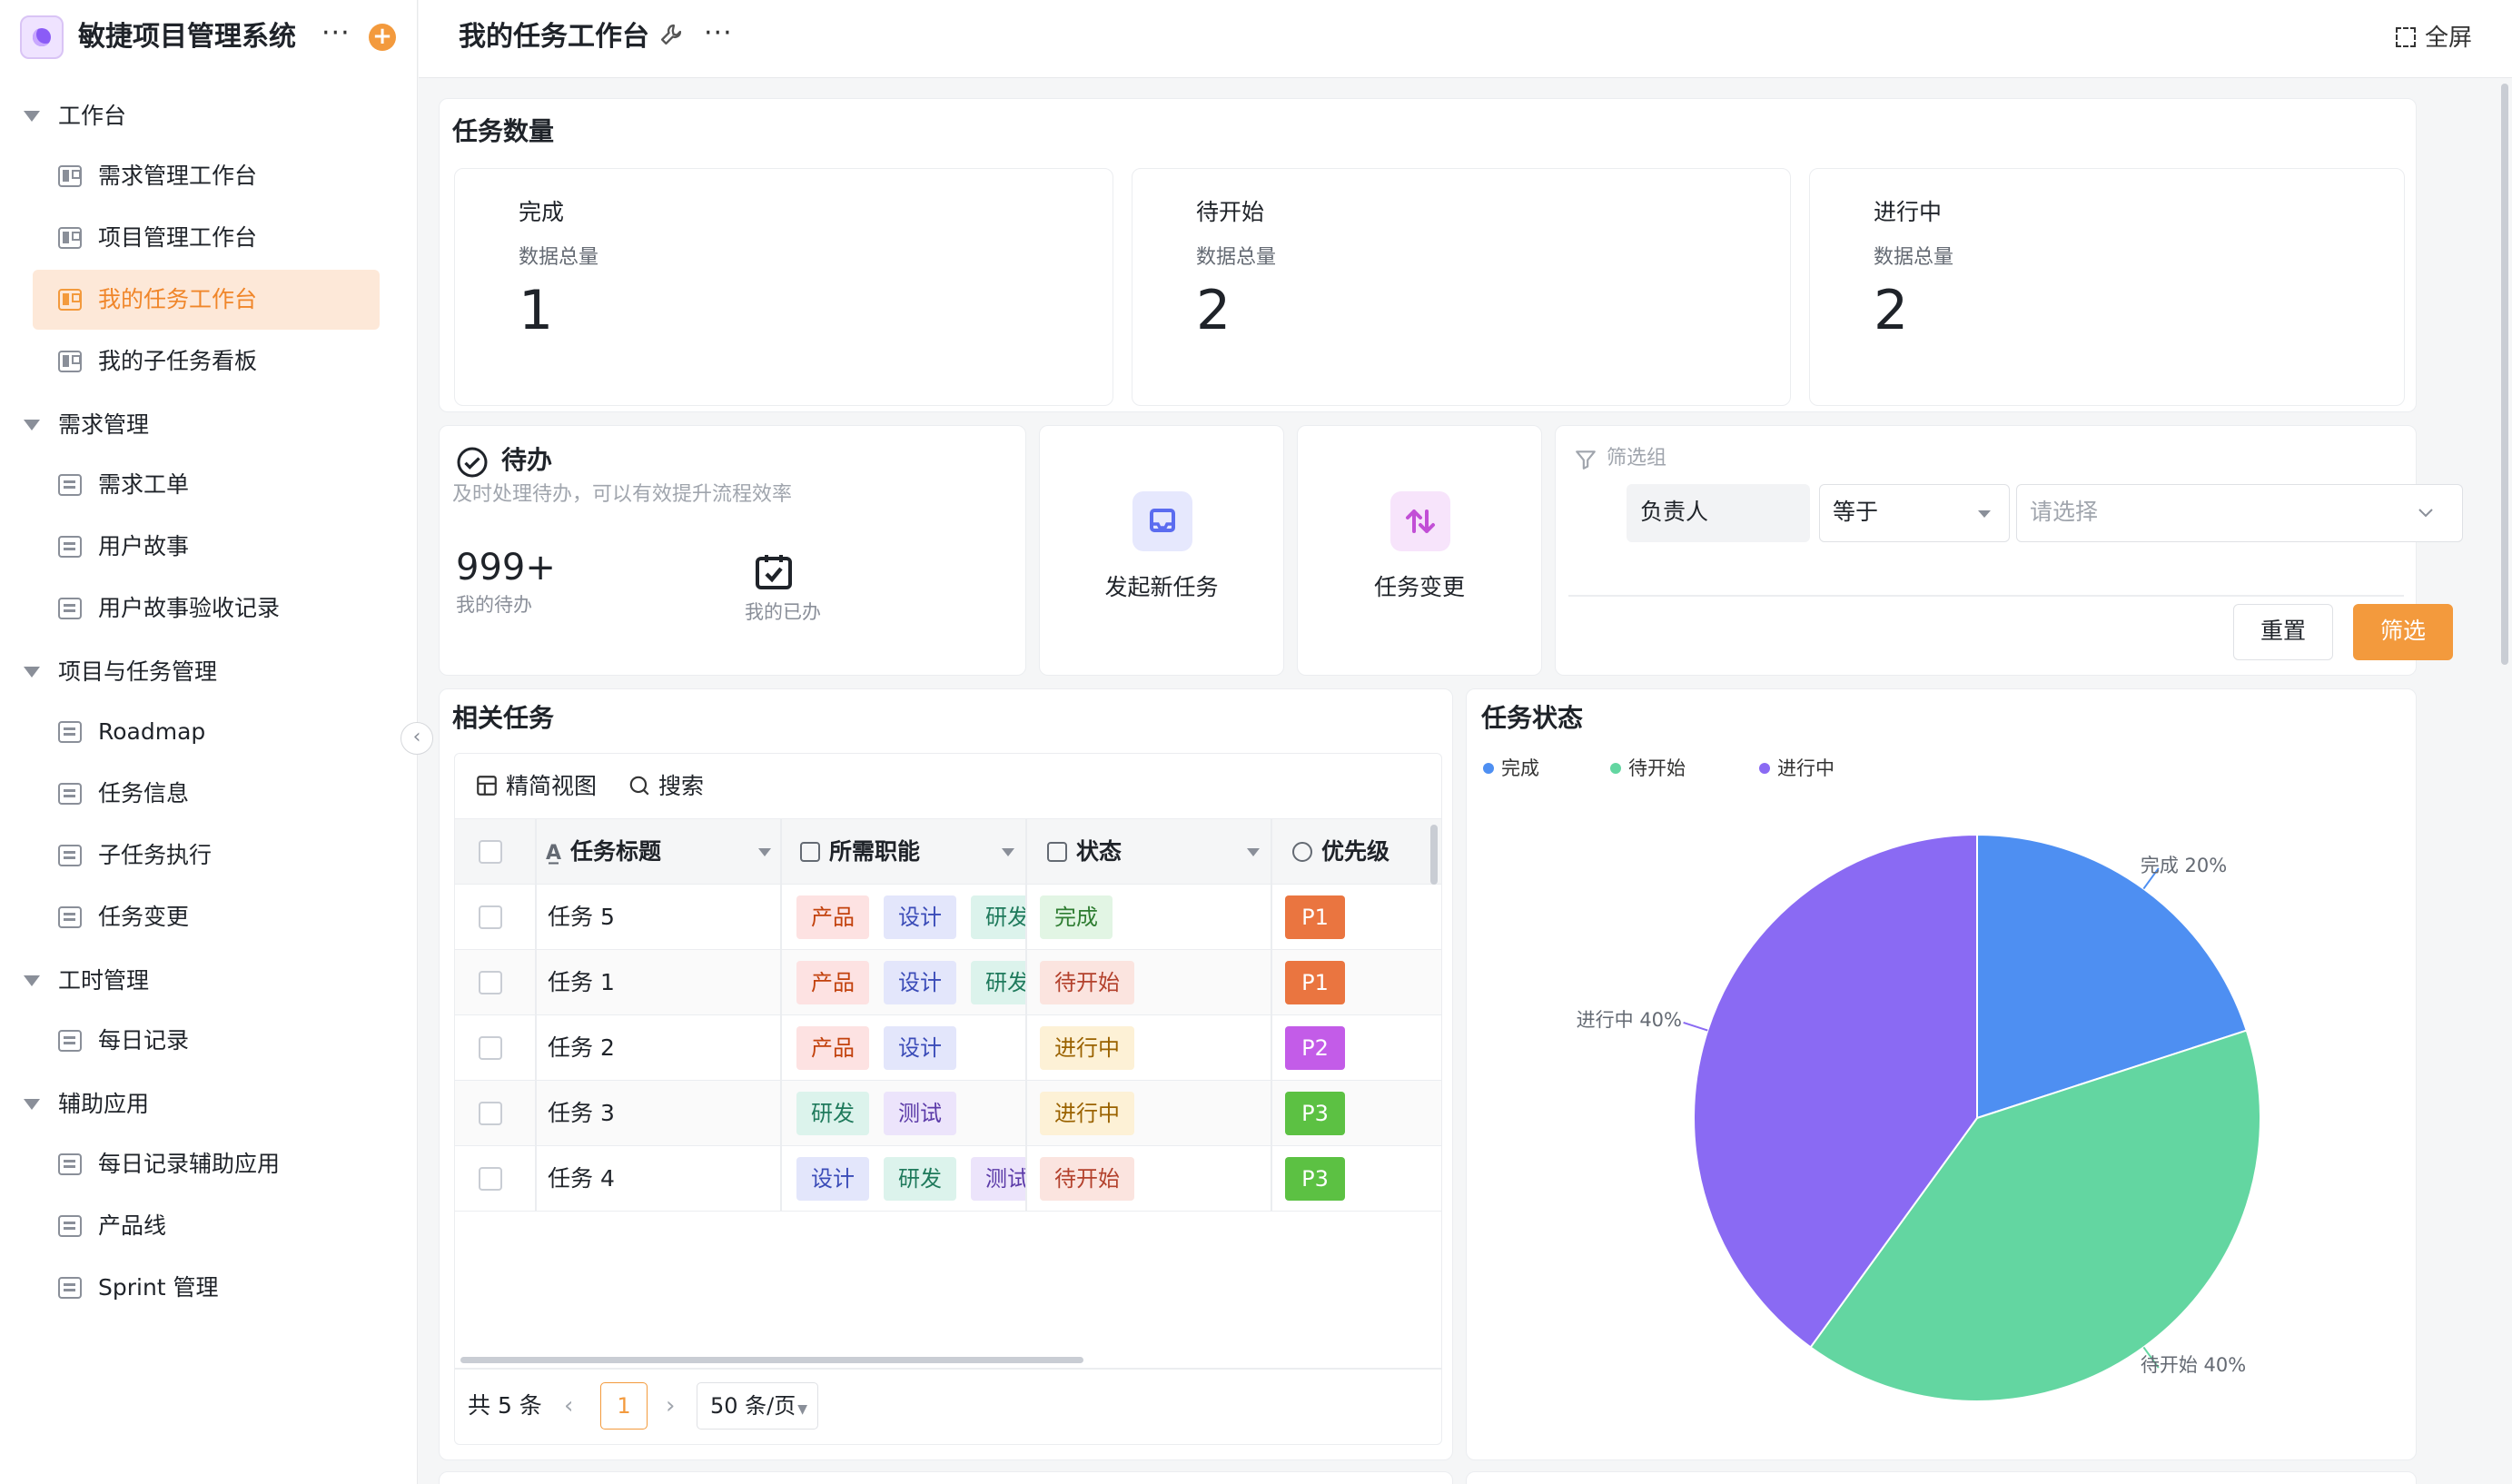 The image size is (2512, 1484). What do you see at coordinates (569, 1405) in the screenshot?
I see `prev-page-icon: ‹` at bounding box center [569, 1405].